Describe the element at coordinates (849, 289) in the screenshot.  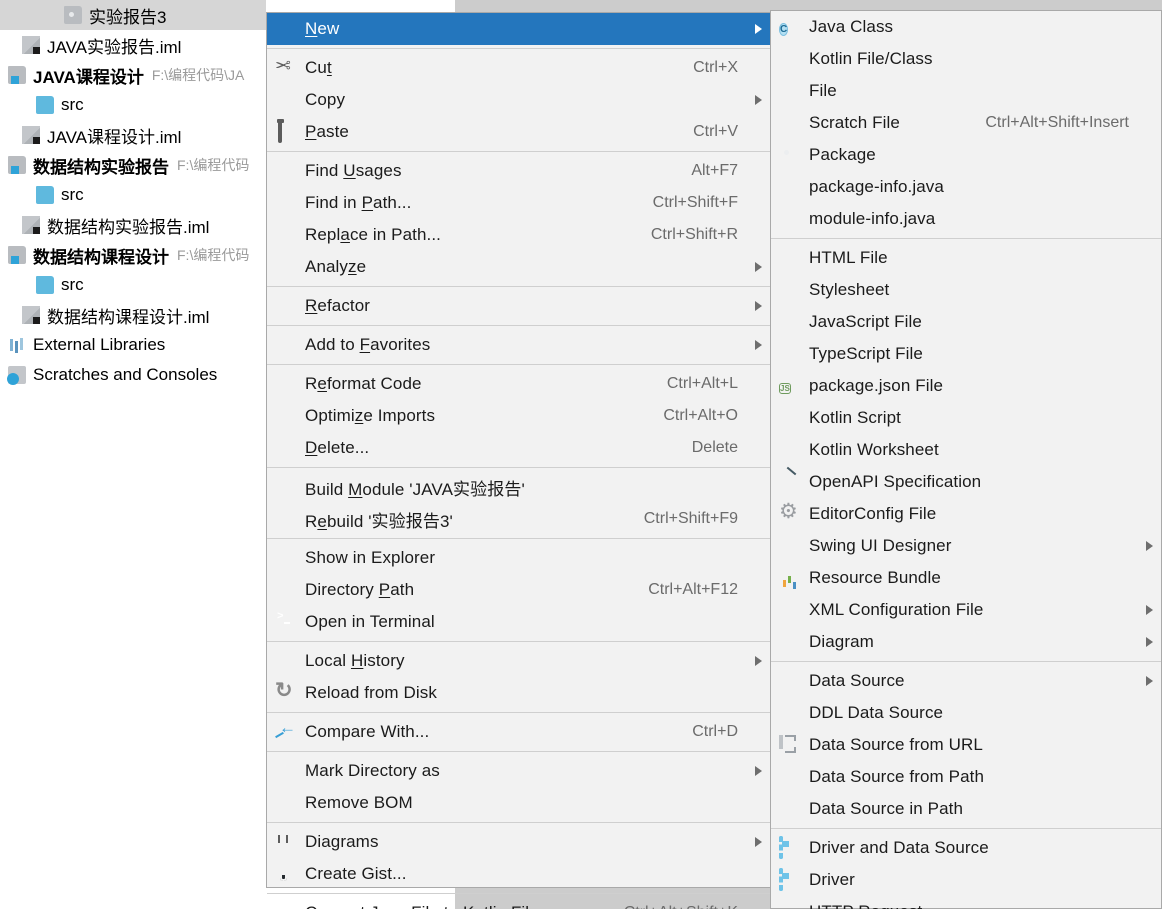
I see `new-submenu-item-label: Stylesheet` at that location.